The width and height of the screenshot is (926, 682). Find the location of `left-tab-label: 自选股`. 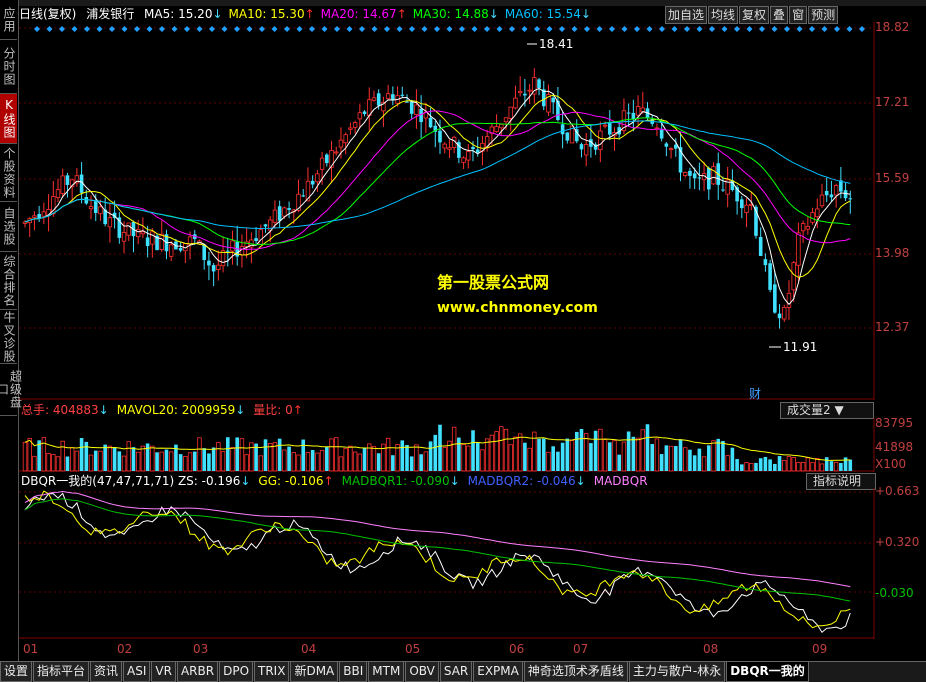

left-tab-label: 自选股 is located at coordinates (9, 226).